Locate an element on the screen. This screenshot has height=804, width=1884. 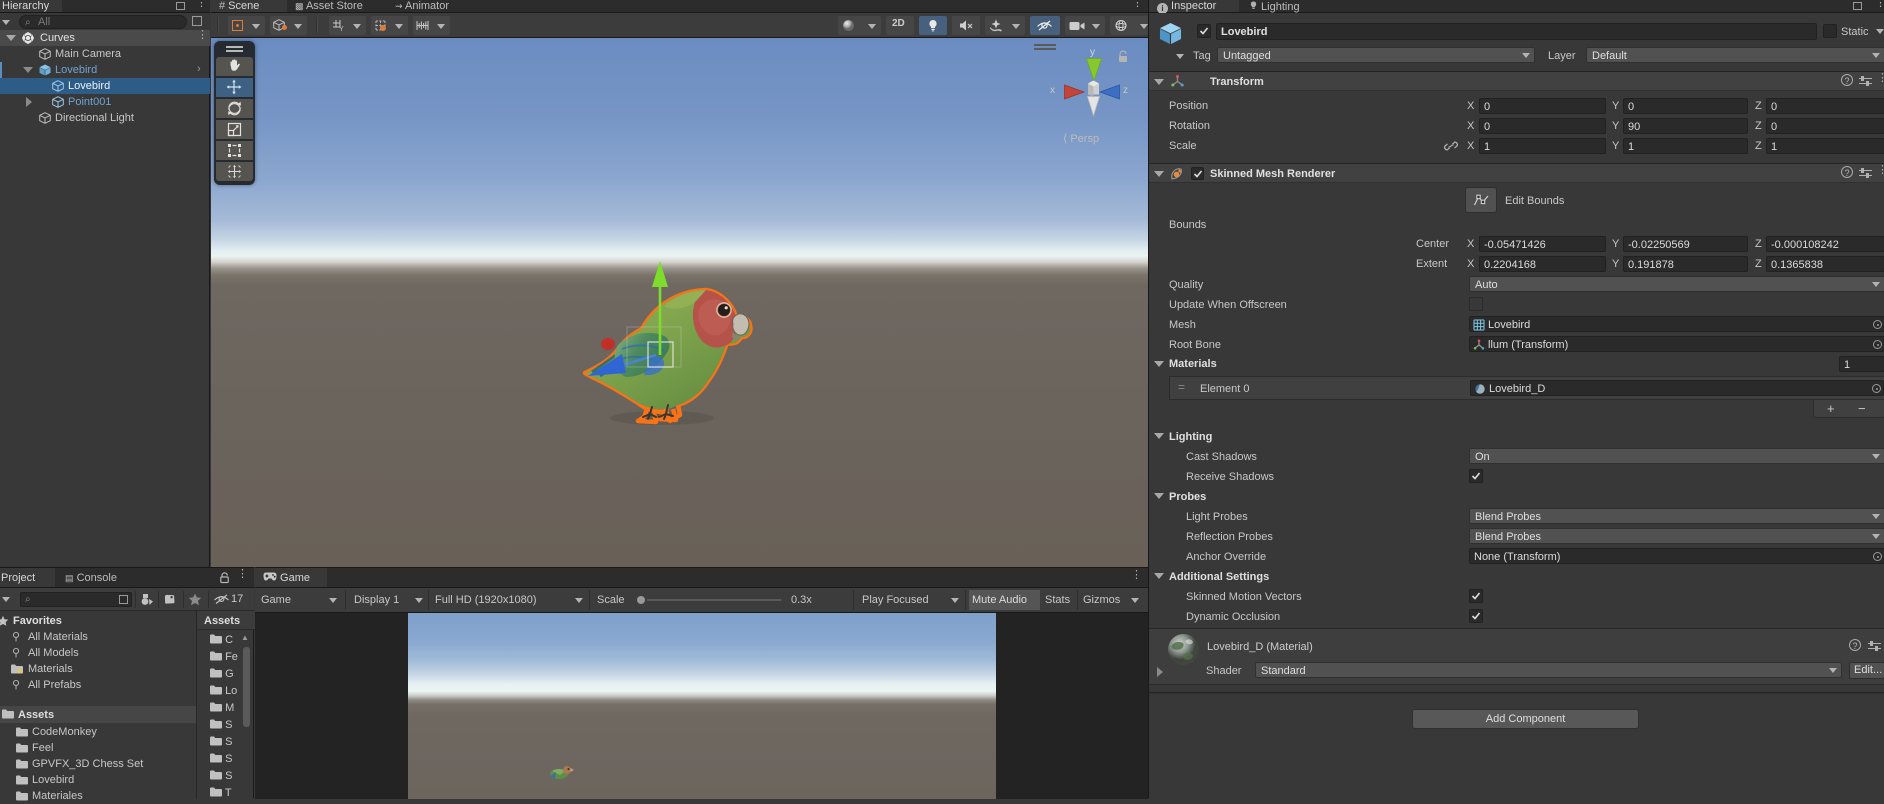
svg-text: y is located at coordinates (1092, 52).